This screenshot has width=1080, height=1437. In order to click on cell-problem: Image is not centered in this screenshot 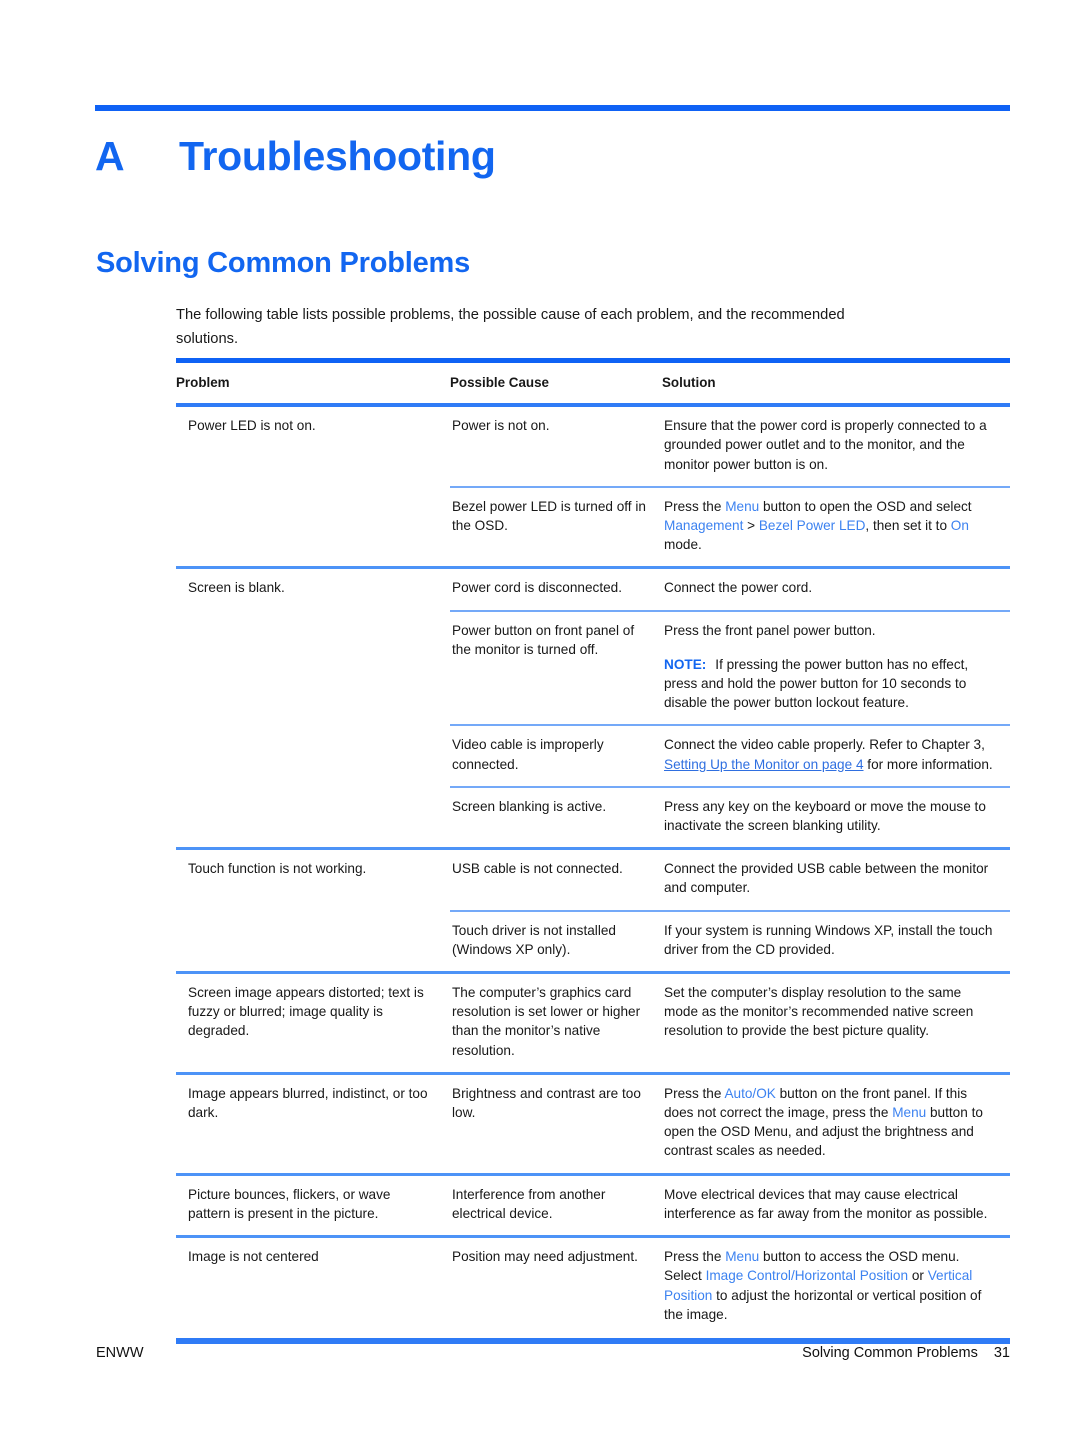, I will do `click(313, 1285)`.